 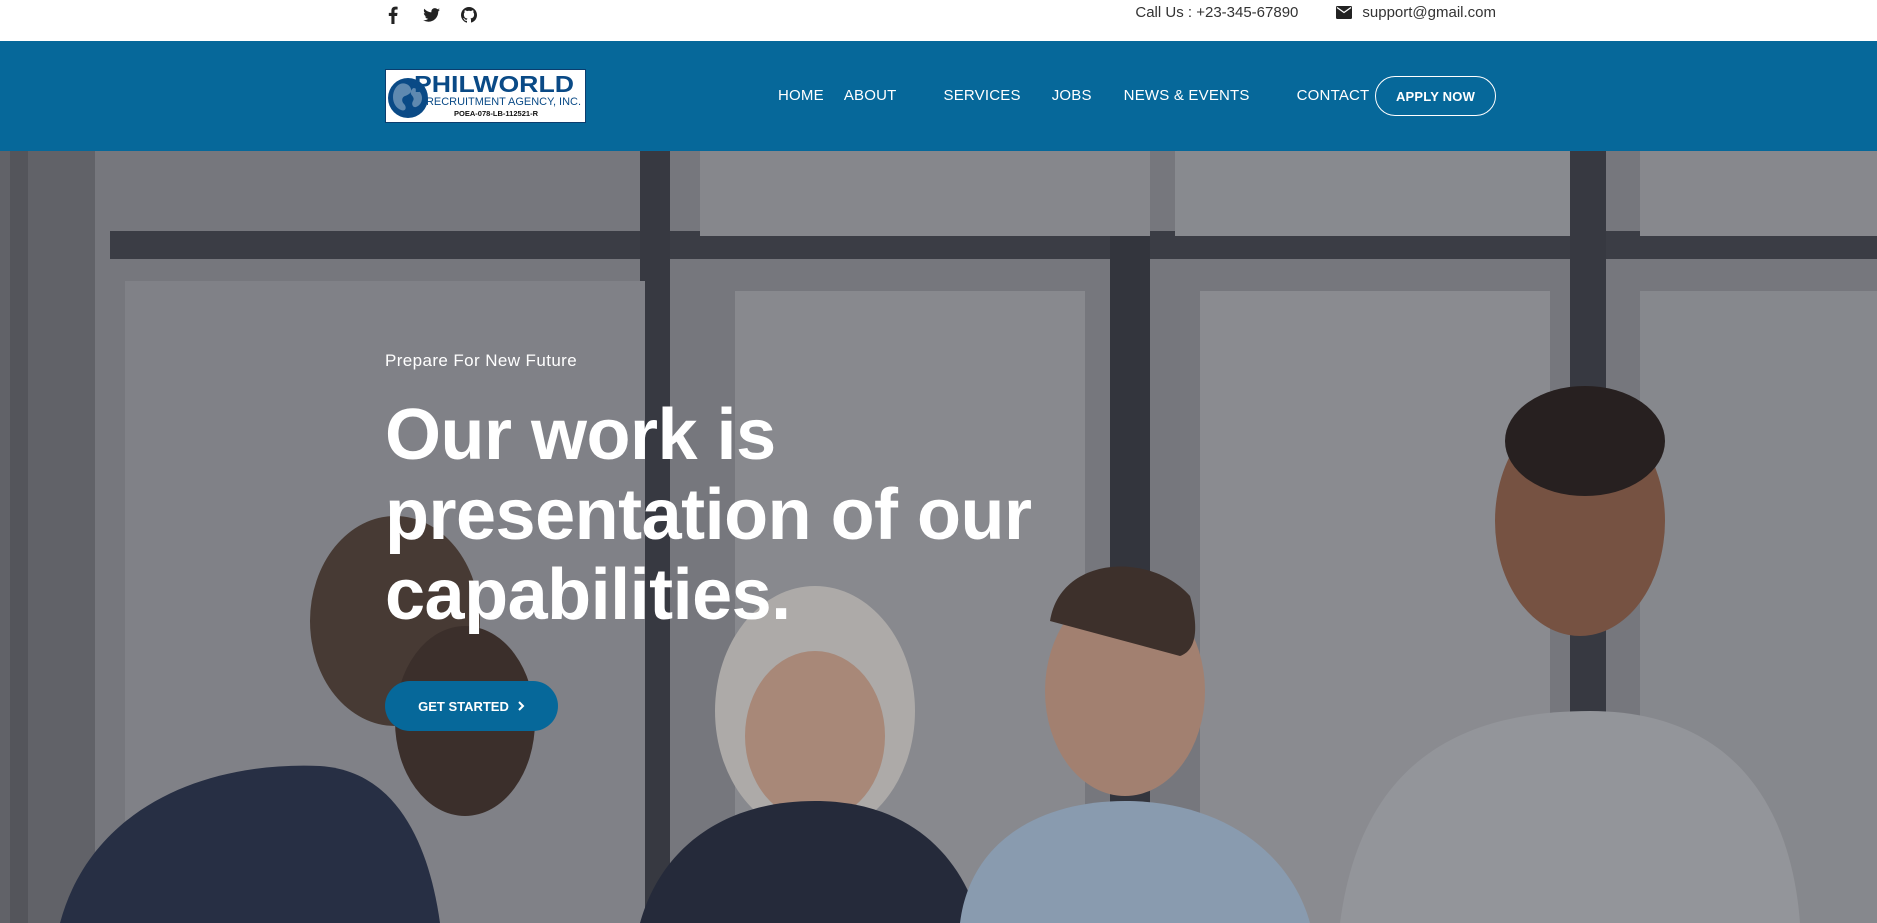 I want to click on phone-text: Call Us : +23-345-67890, so click(x=1217, y=12).